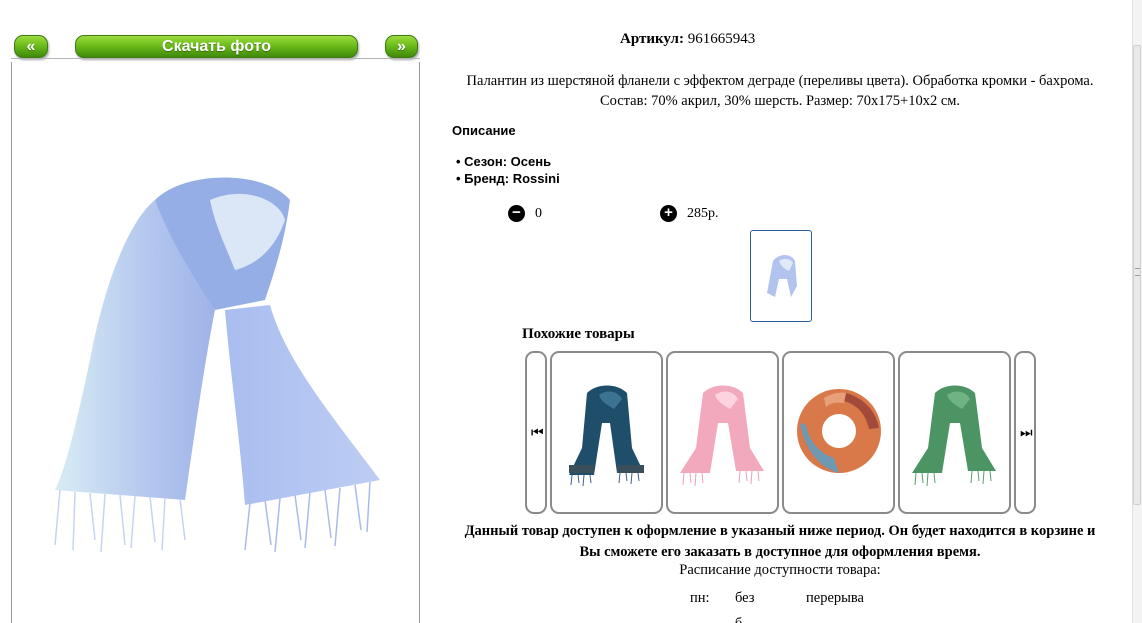 The width and height of the screenshot is (1142, 623). I want to click on carousel-prev-button: ⏮, so click(536, 432).